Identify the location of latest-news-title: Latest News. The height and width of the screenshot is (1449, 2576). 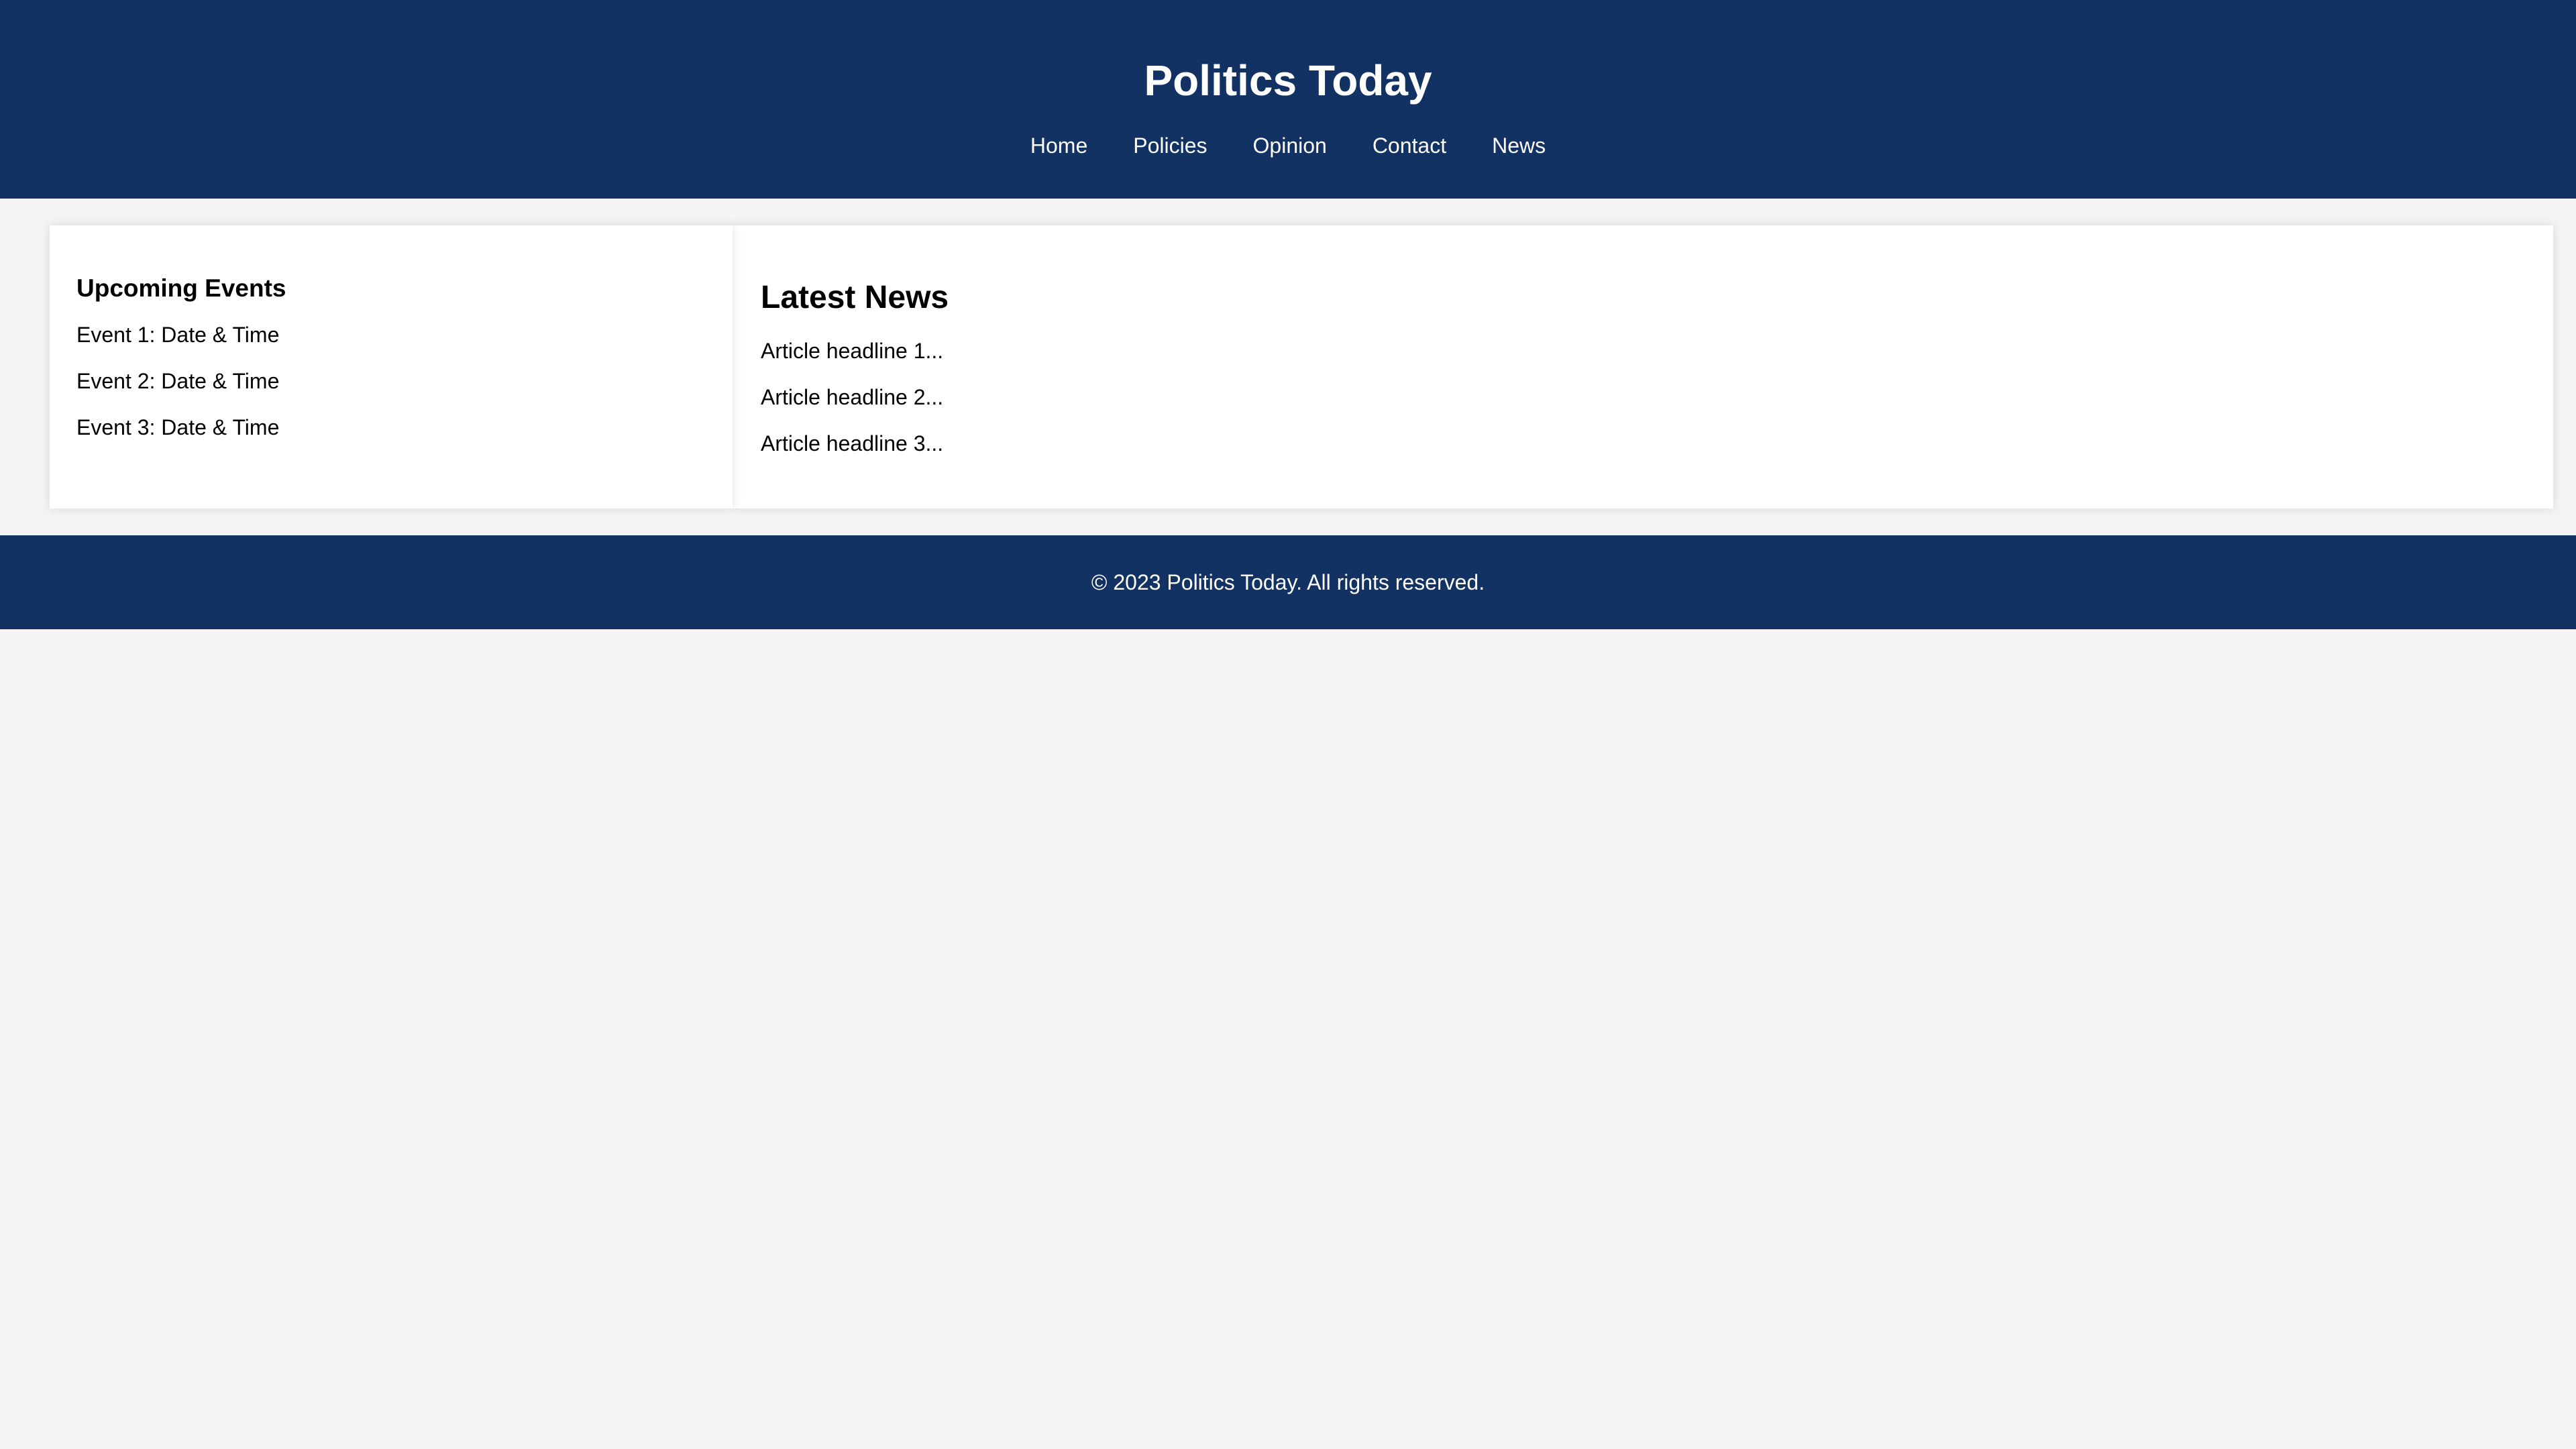
(855, 297).